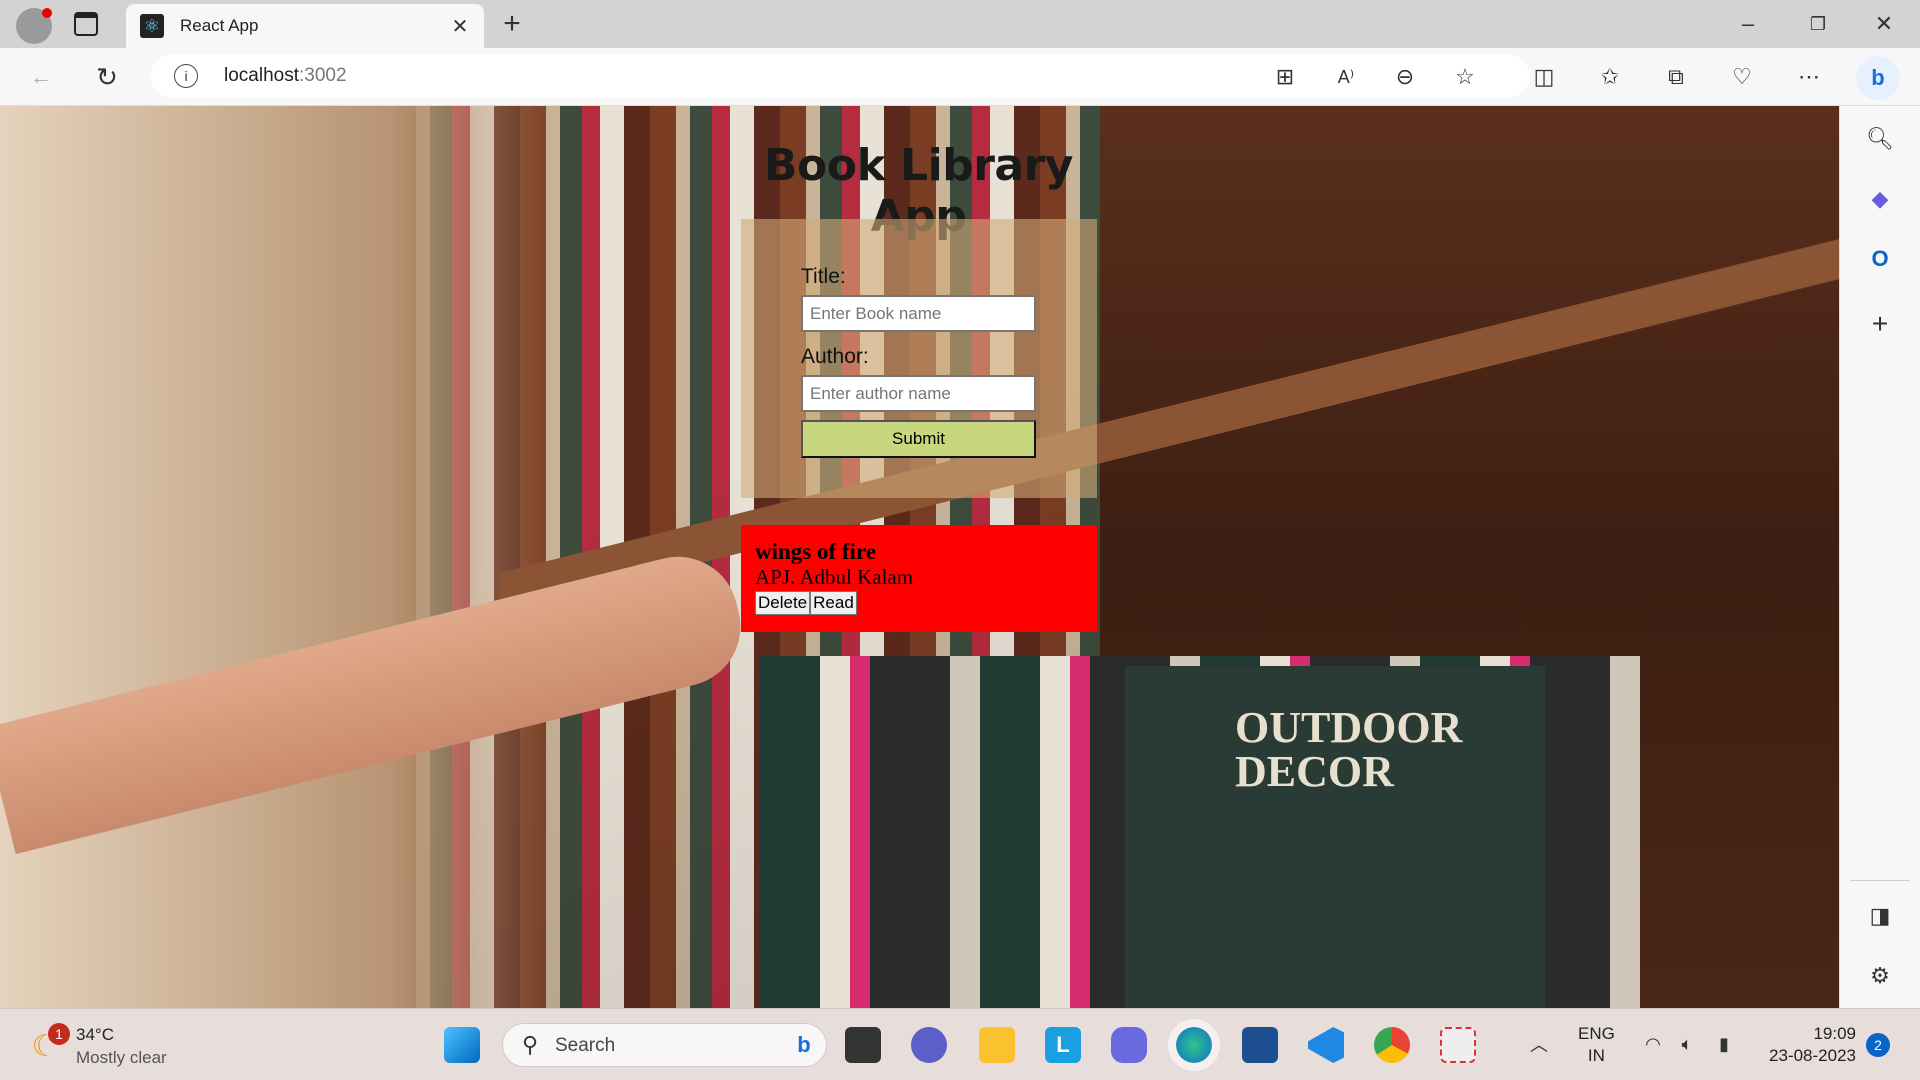 The image size is (1920, 1080). I want to click on collections-icon: ⧉, so click(1676, 77).